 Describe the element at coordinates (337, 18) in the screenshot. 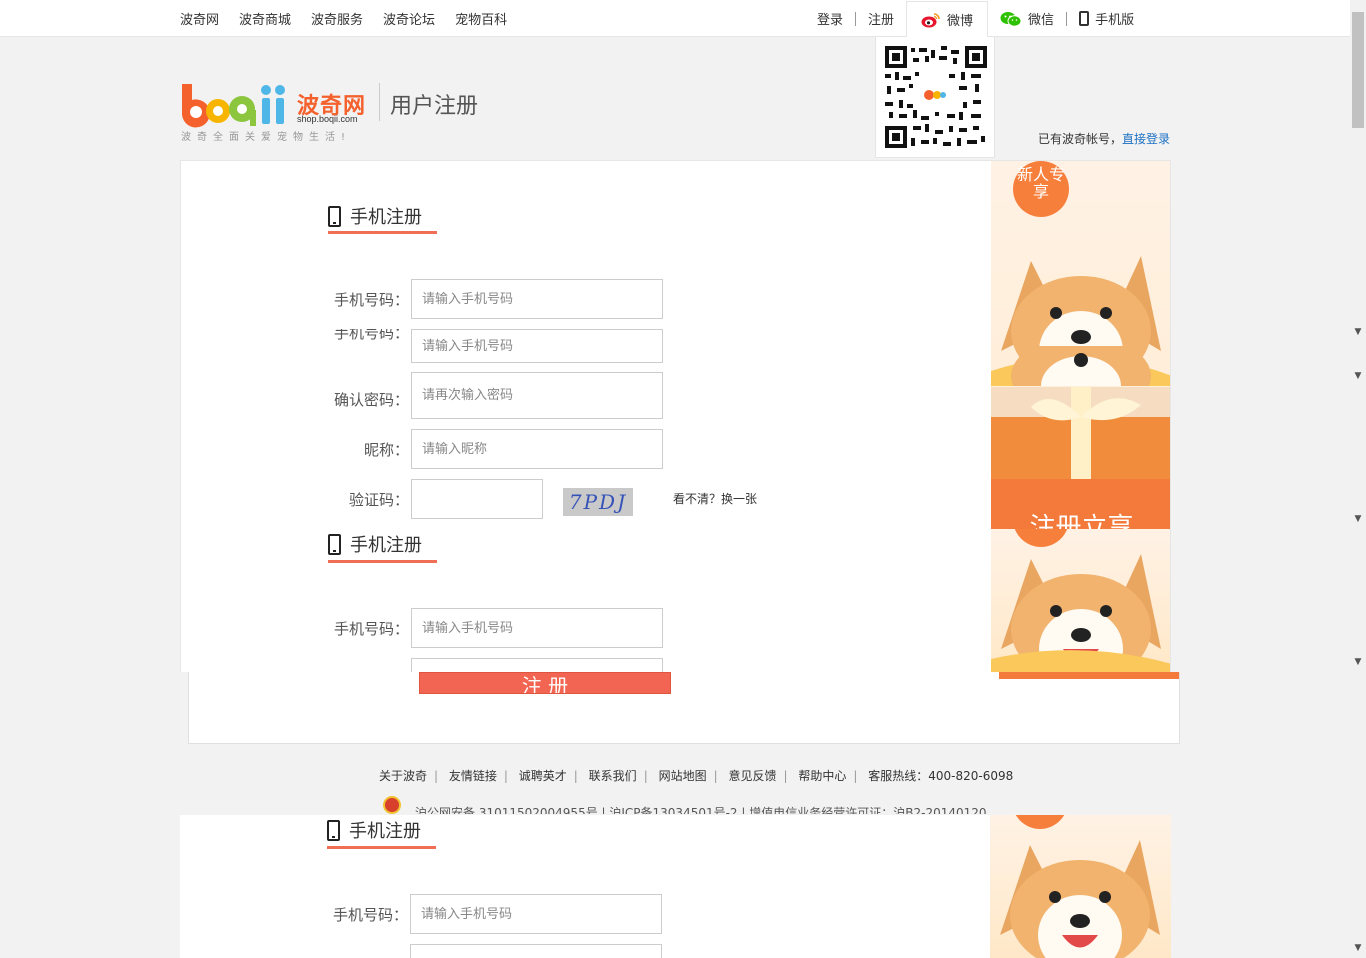

I see `nav-link-service: 波奇服务` at that location.